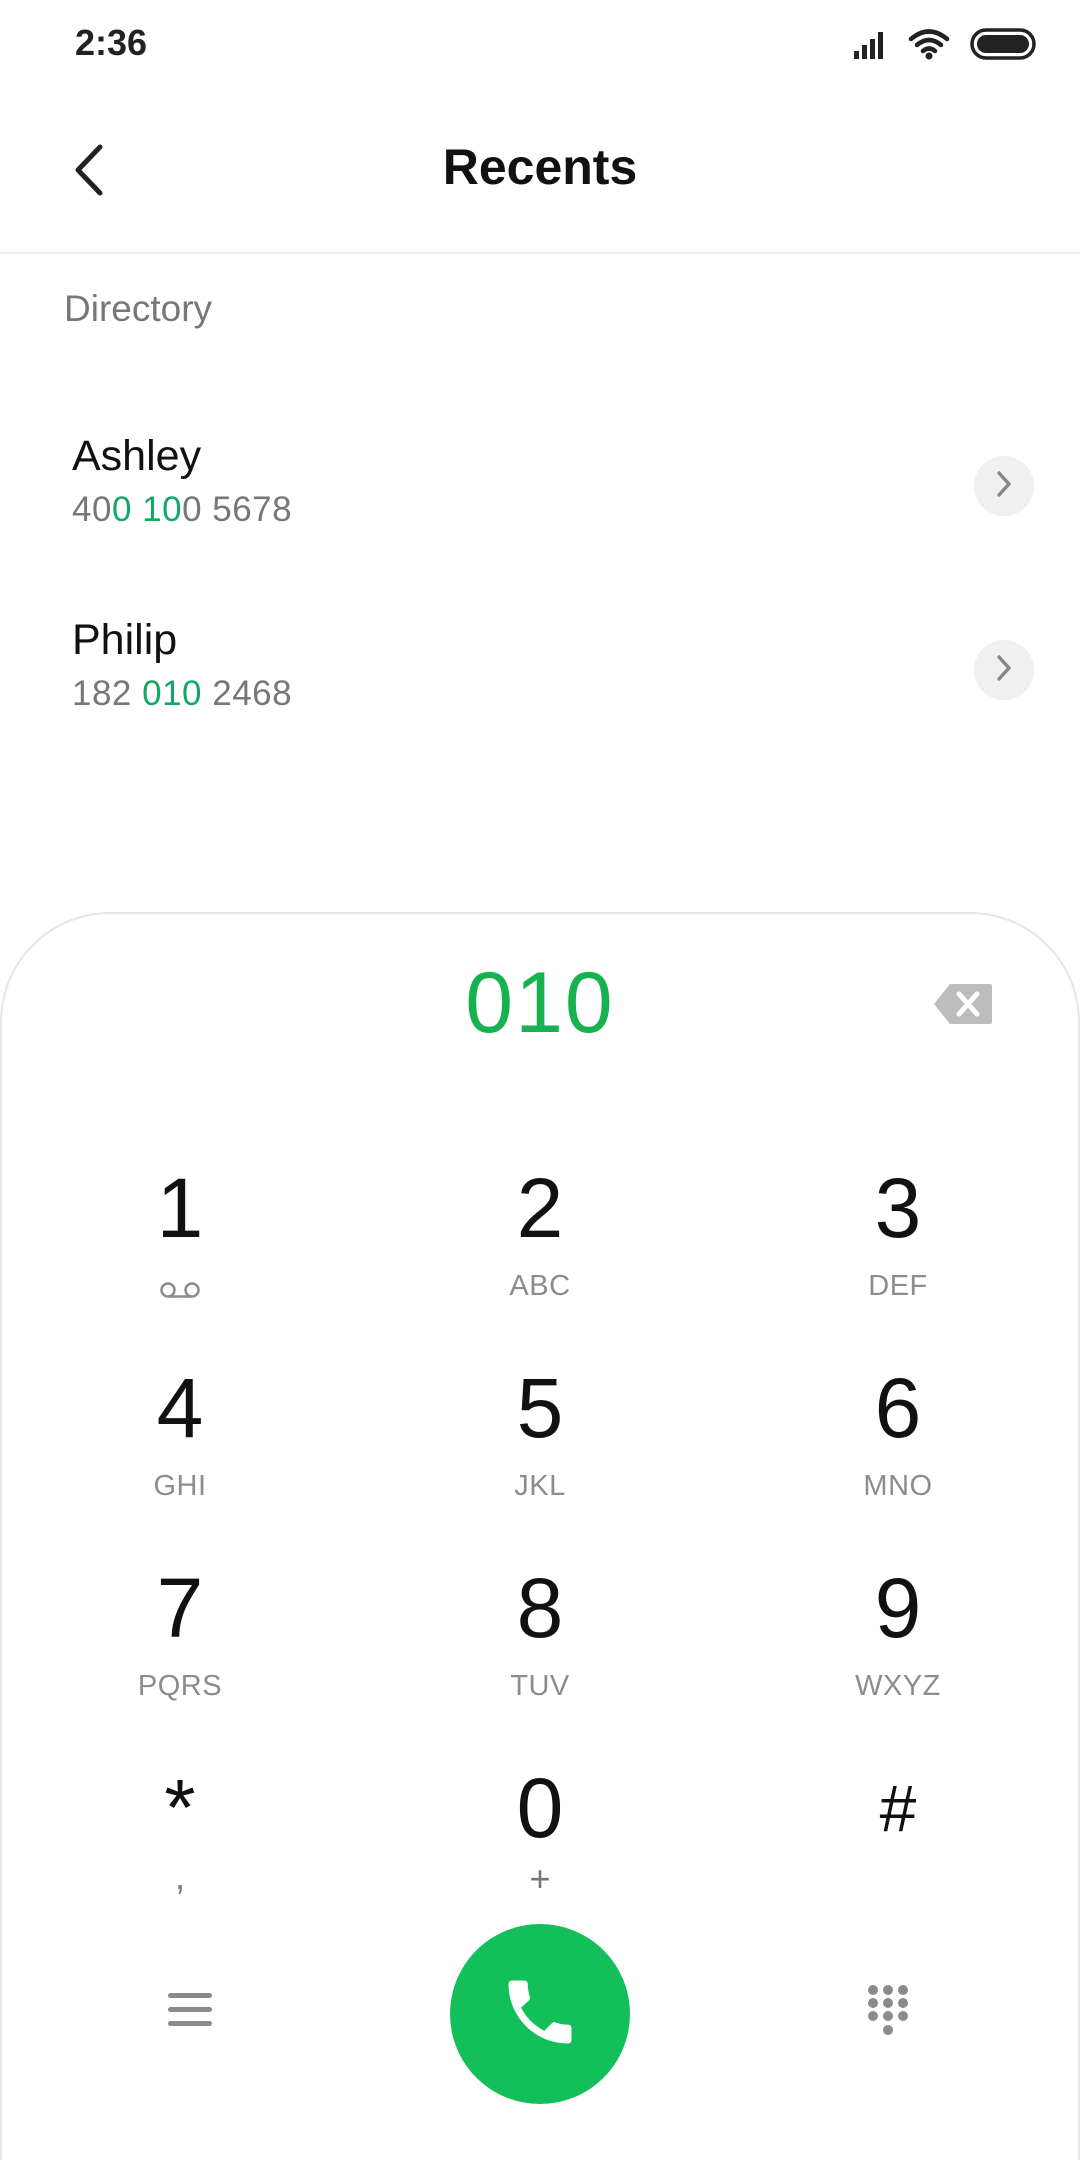 The image size is (1080, 2160). I want to click on backspace-icon, so click(963, 1007).